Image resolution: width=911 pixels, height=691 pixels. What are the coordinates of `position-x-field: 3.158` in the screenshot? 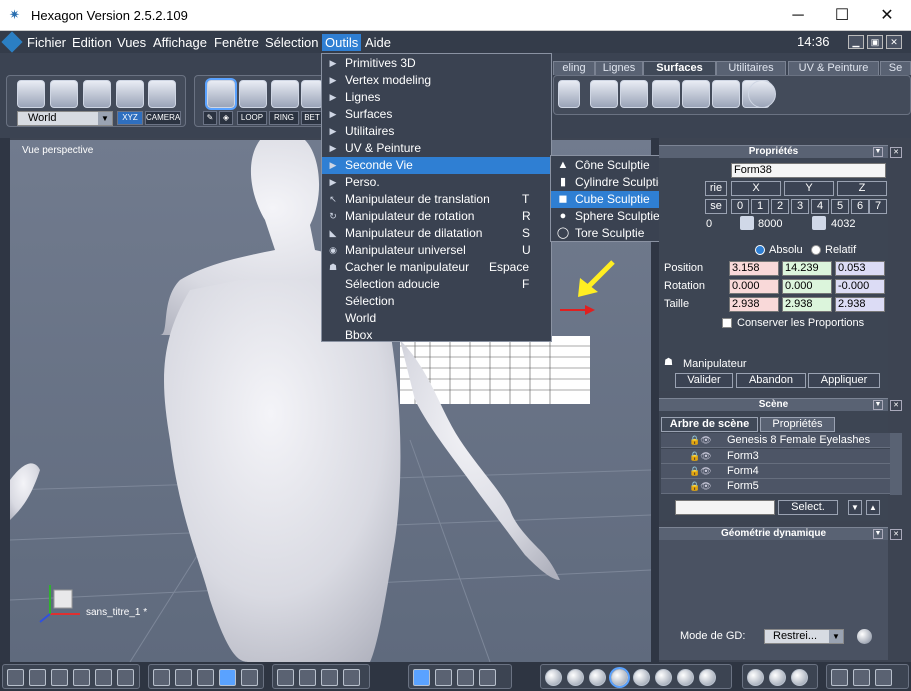 It's located at (754, 268).